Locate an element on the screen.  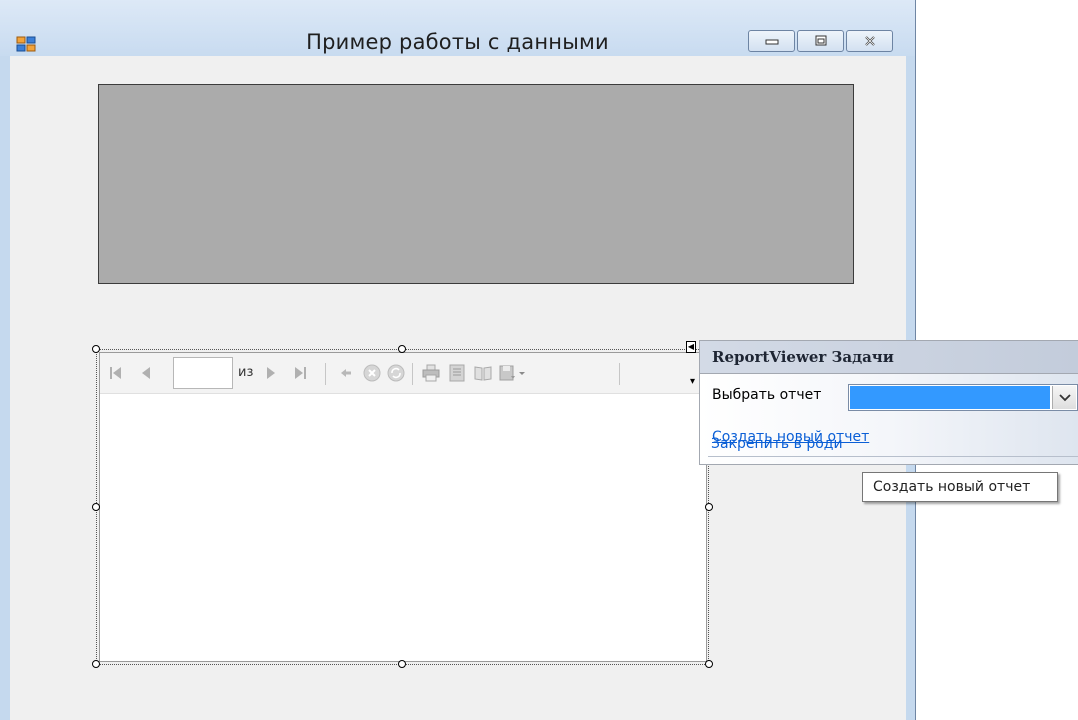
refresh-button is located at coordinates (396, 373).